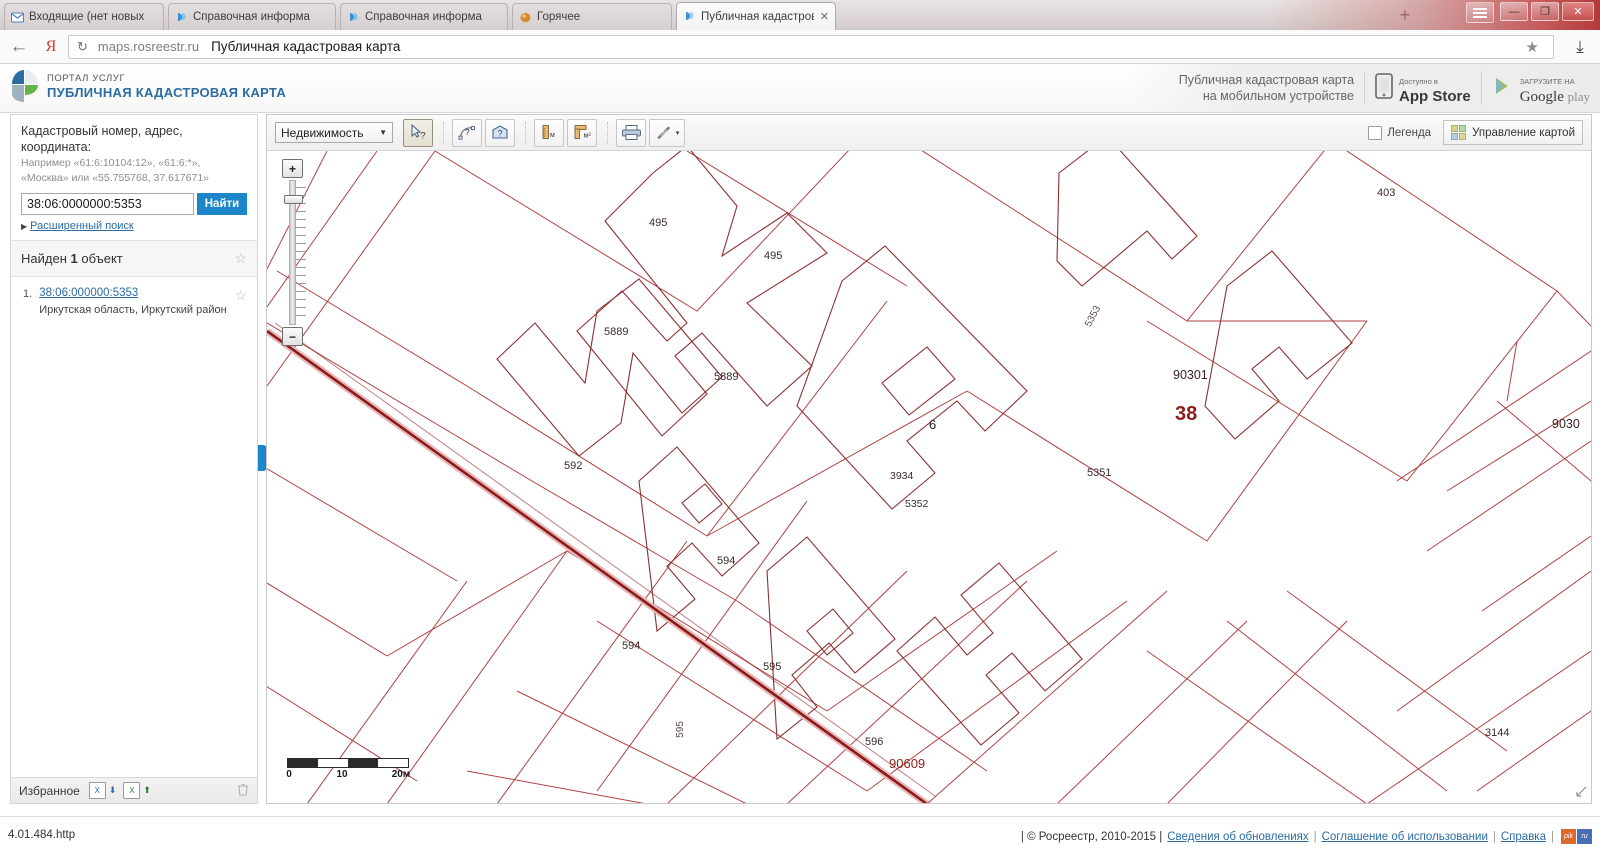 This screenshot has height=857, width=1600. Describe the element at coordinates (1405, 16) in the screenshot. I see `new-tab-button: +` at that location.